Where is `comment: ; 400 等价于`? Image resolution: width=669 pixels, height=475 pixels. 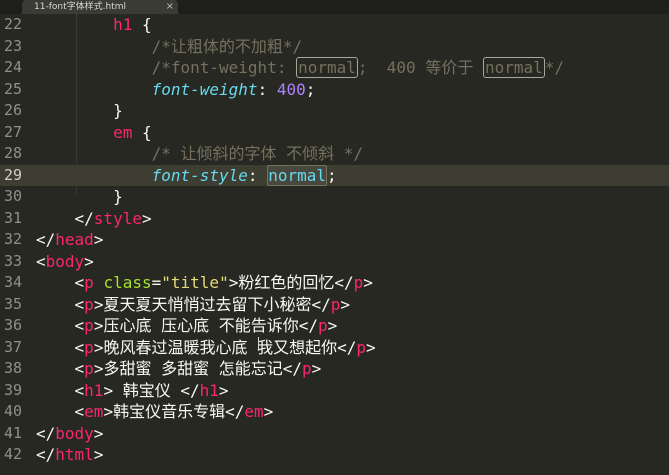 comment: ; 400 等价于 is located at coordinates (420, 67).